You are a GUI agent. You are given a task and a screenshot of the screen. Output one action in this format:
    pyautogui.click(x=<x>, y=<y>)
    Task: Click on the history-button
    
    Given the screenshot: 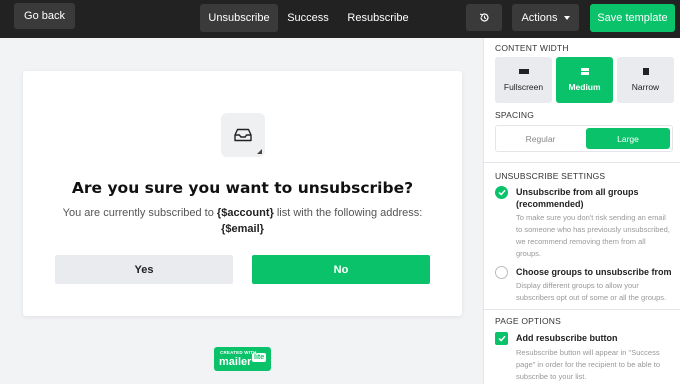 What is the action you would take?
    pyautogui.click(x=484, y=17)
    